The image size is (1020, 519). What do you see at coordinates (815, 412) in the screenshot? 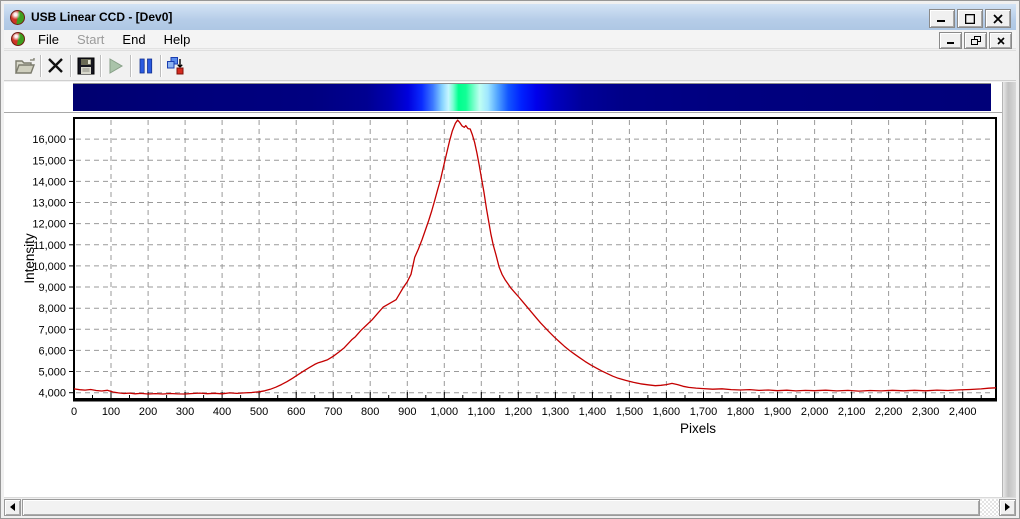
I see `x-tick-label: 2,000` at bounding box center [815, 412].